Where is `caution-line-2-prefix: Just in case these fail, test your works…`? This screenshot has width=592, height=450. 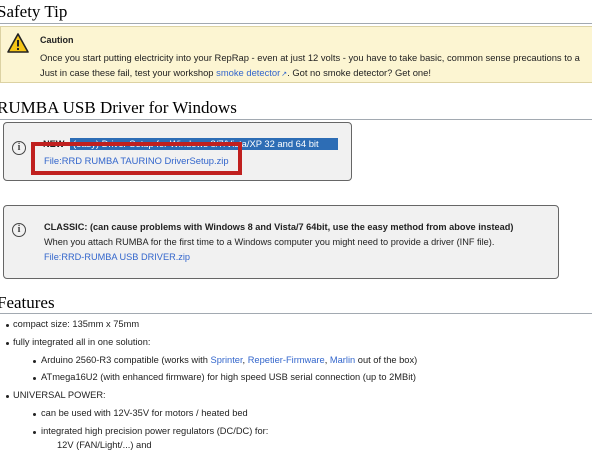 caution-line-2-prefix: Just in case these fail, test your works… is located at coordinates (127, 72).